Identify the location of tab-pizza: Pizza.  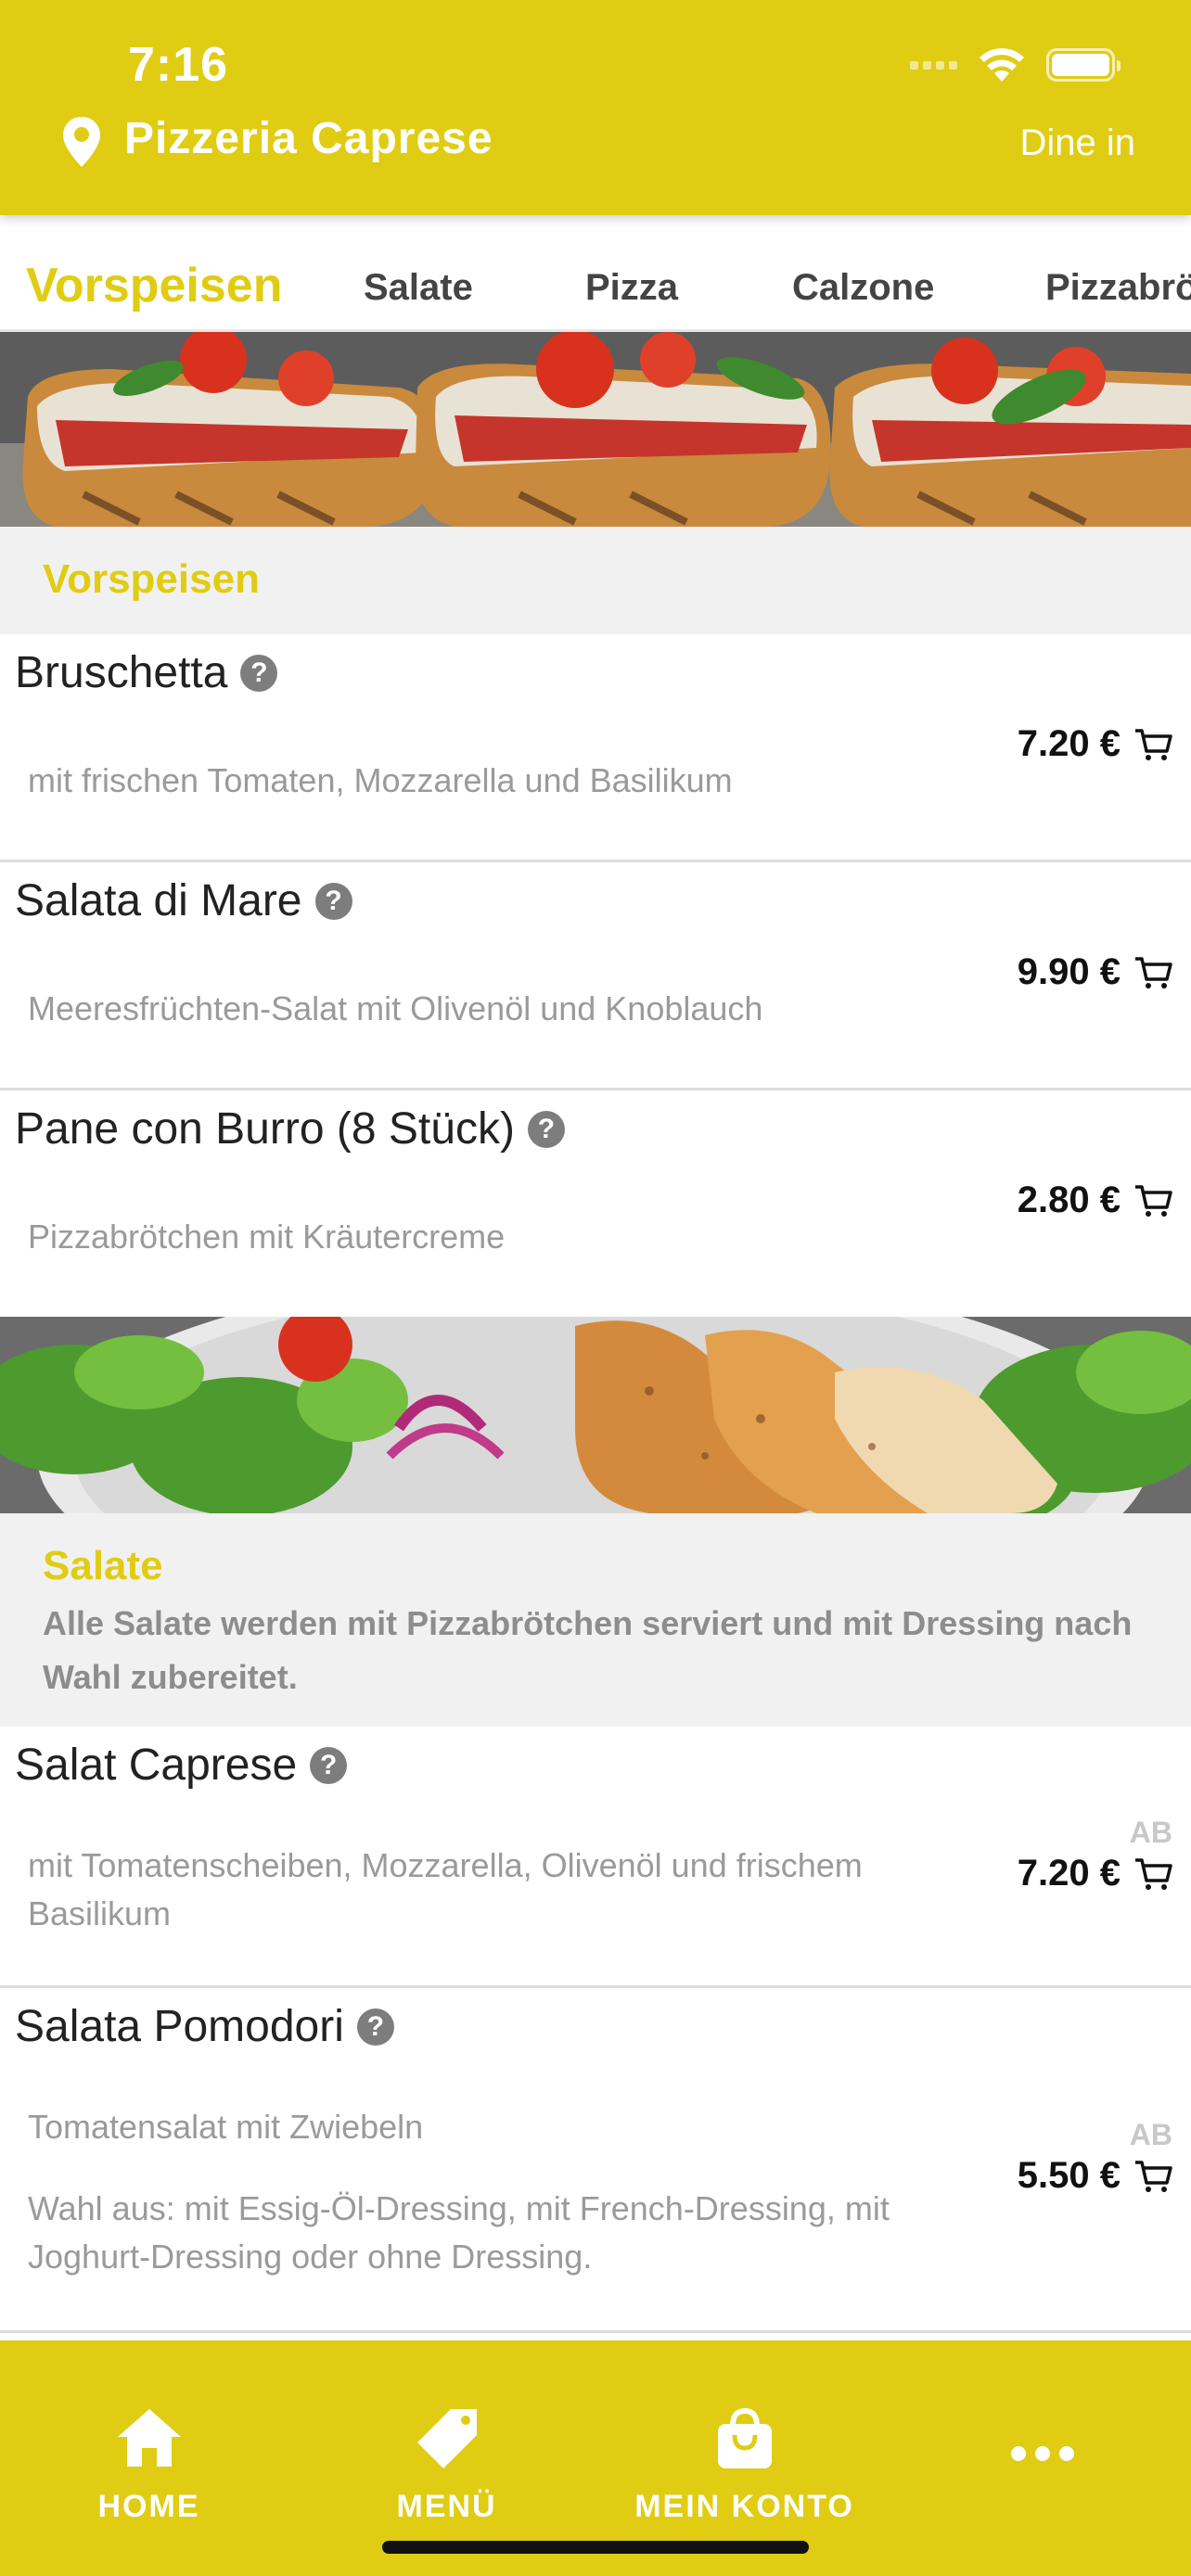
(631, 288).